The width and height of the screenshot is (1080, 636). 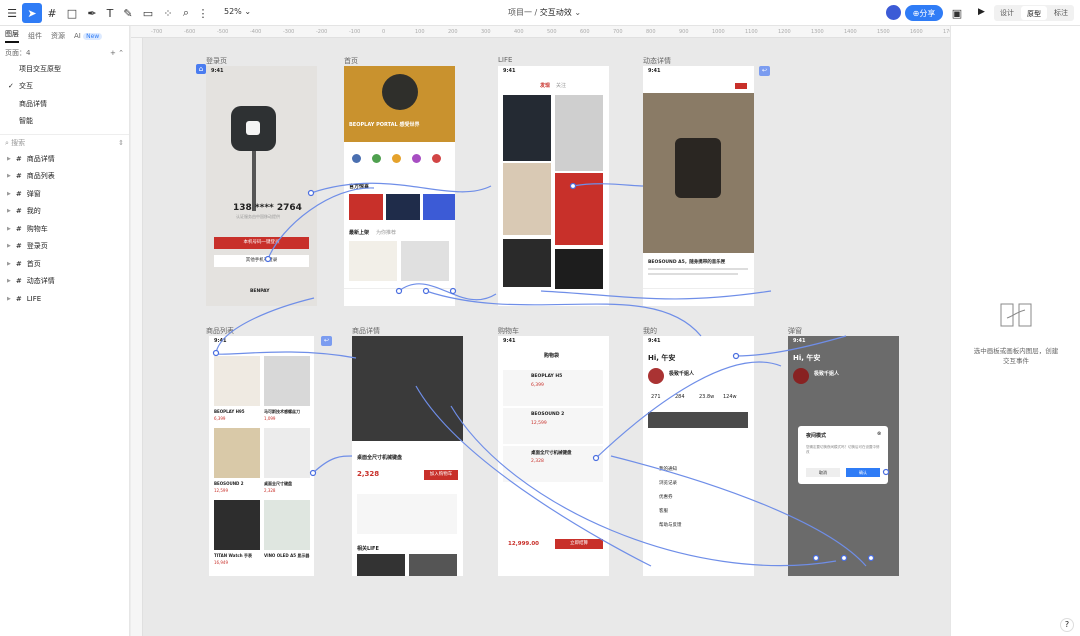 What do you see at coordinates (698, 186) in the screenshot?
I see `frame-detail: 9:41 BEOSOUND A5，随身携带的音乐匣` at bounding box center [698, 186].